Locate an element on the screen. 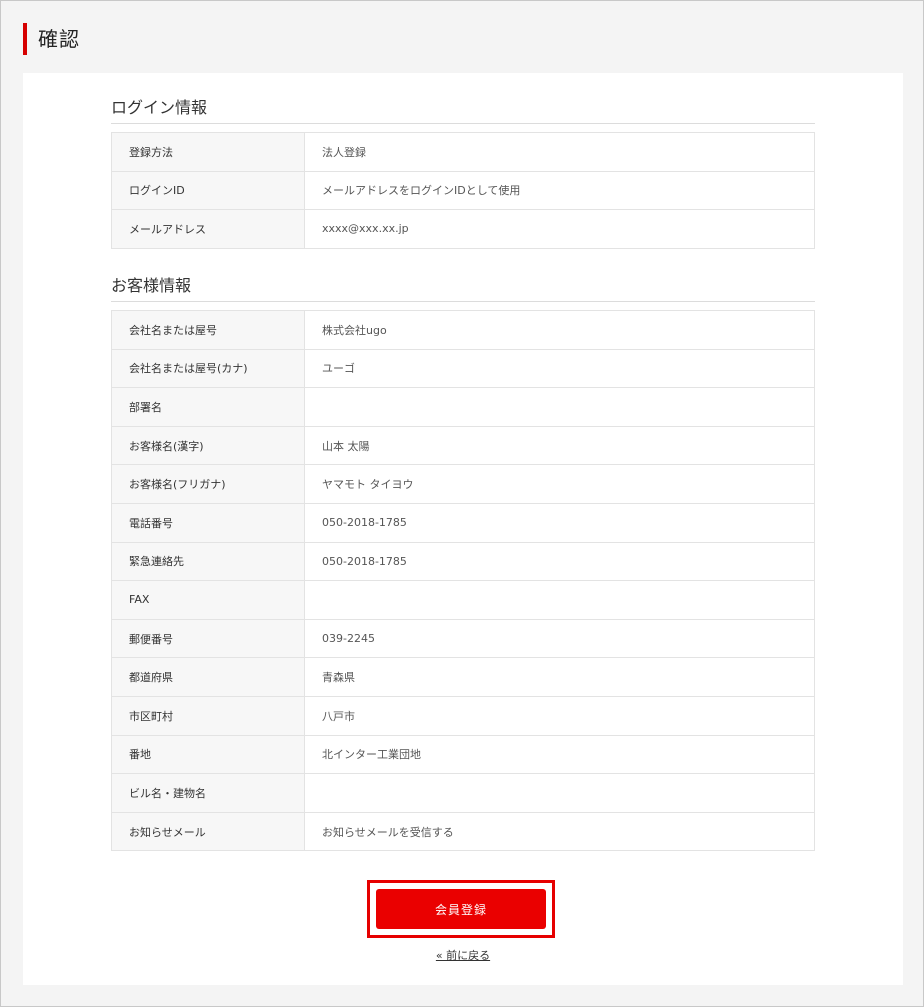  back-link: « 前に戻る is located at coordinates (462, 955).